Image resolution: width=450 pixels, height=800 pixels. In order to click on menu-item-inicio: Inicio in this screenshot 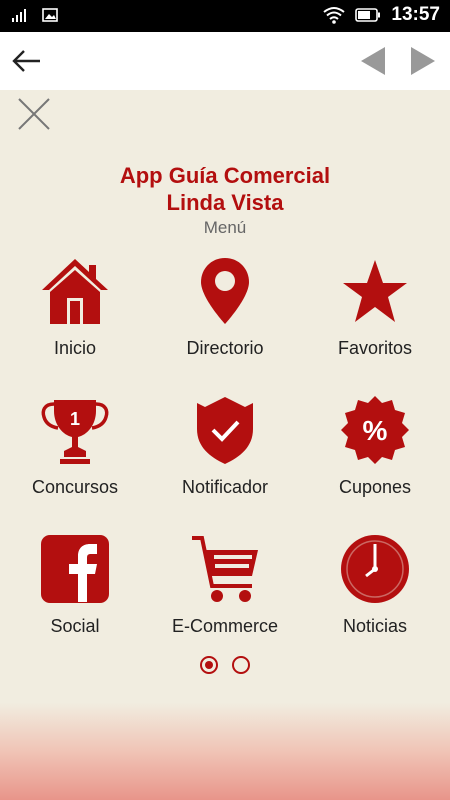, I will do `click(75, 321)`.